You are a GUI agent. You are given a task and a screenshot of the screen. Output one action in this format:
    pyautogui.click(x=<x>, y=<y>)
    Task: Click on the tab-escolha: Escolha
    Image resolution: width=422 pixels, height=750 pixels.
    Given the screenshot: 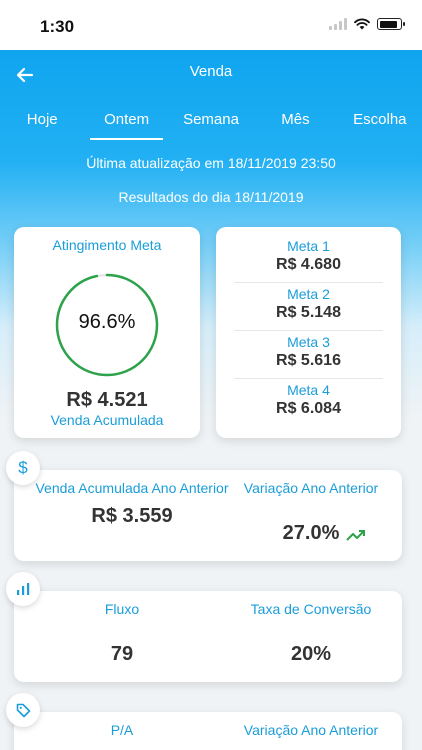 What is the action you would take?
    pyautogui.click(x=380, y=120)
    